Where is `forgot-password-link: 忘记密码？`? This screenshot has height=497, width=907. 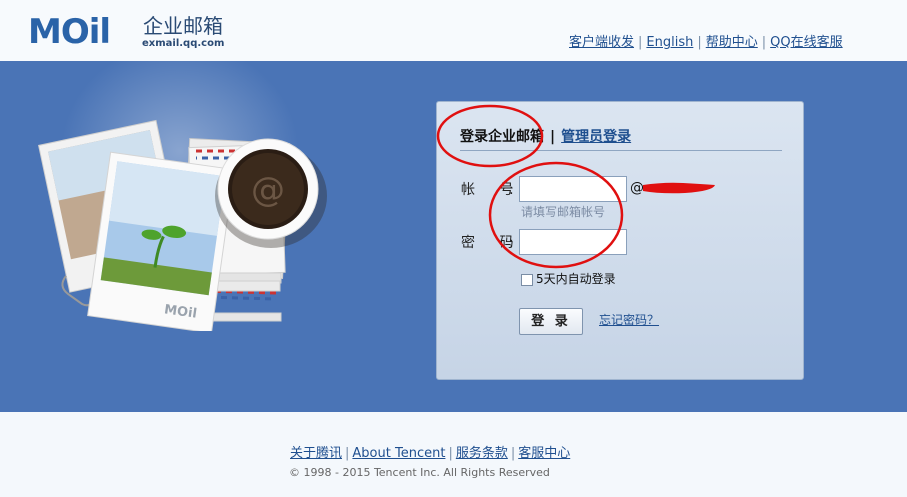 forgot-password-link: 忘记密码？ is located at coordinates (629, 320).